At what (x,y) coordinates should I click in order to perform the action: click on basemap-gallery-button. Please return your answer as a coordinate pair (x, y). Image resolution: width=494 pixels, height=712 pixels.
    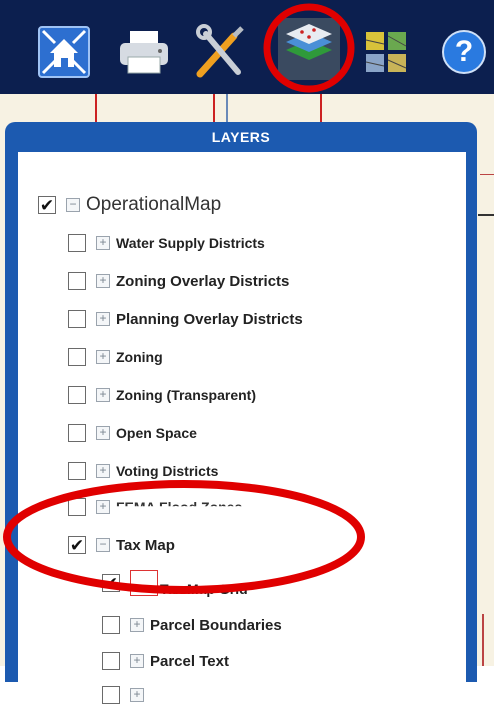
    Looking at the image, I should click on (386, 52).